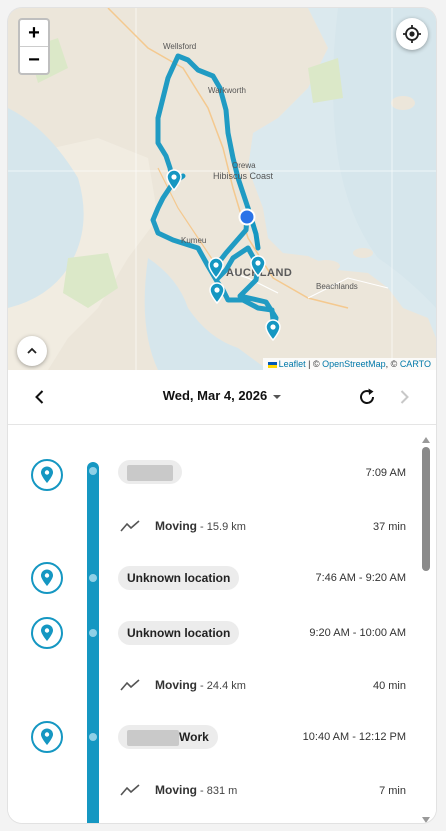  What do you see at coordinates (426, 440) in the screenshot?
I see `scroll-up-arrow-icon` at bounding box center [426, 440].